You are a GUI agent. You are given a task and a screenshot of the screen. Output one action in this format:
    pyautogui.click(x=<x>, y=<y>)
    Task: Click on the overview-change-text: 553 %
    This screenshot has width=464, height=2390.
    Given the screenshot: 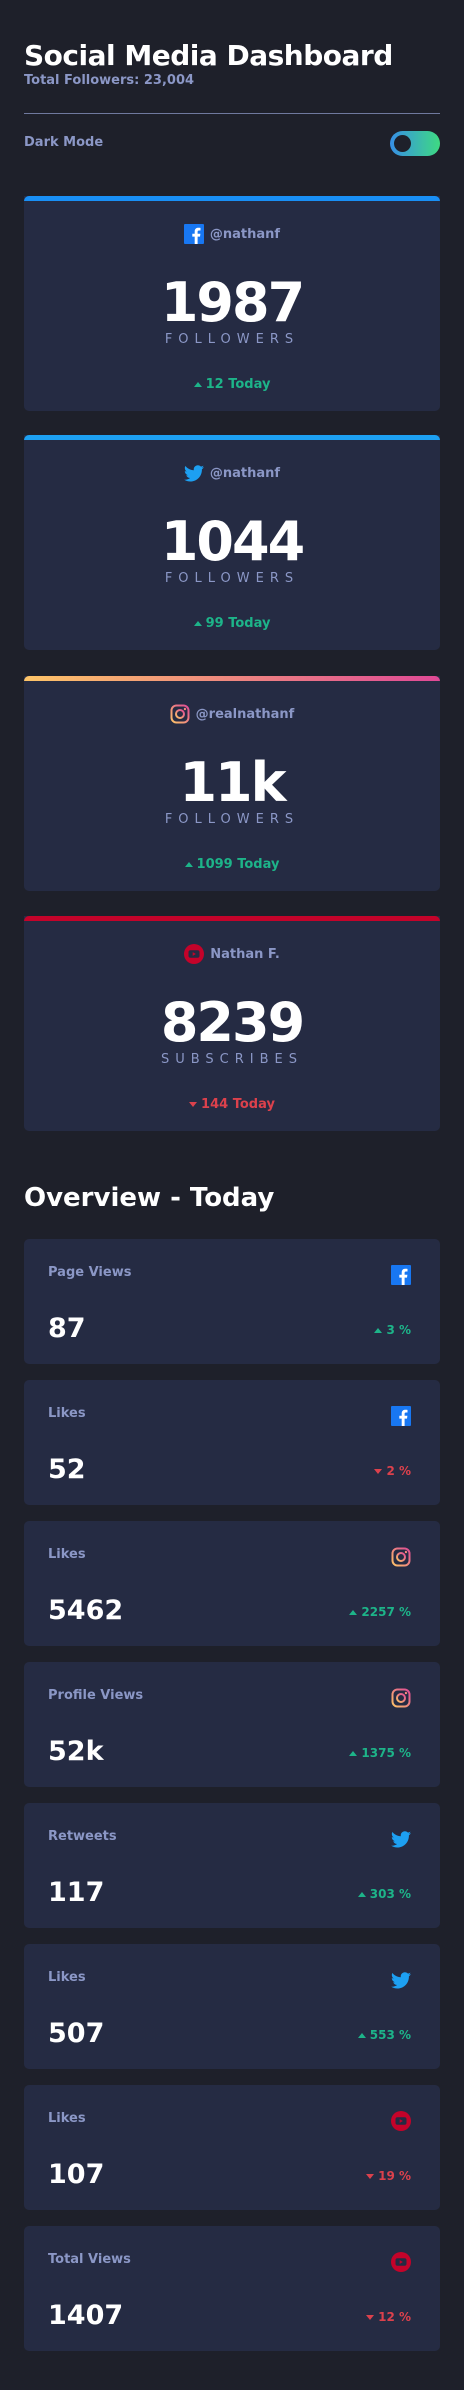 What is the action you would take?
    pyautogui.click(x=390, y=2035)
    